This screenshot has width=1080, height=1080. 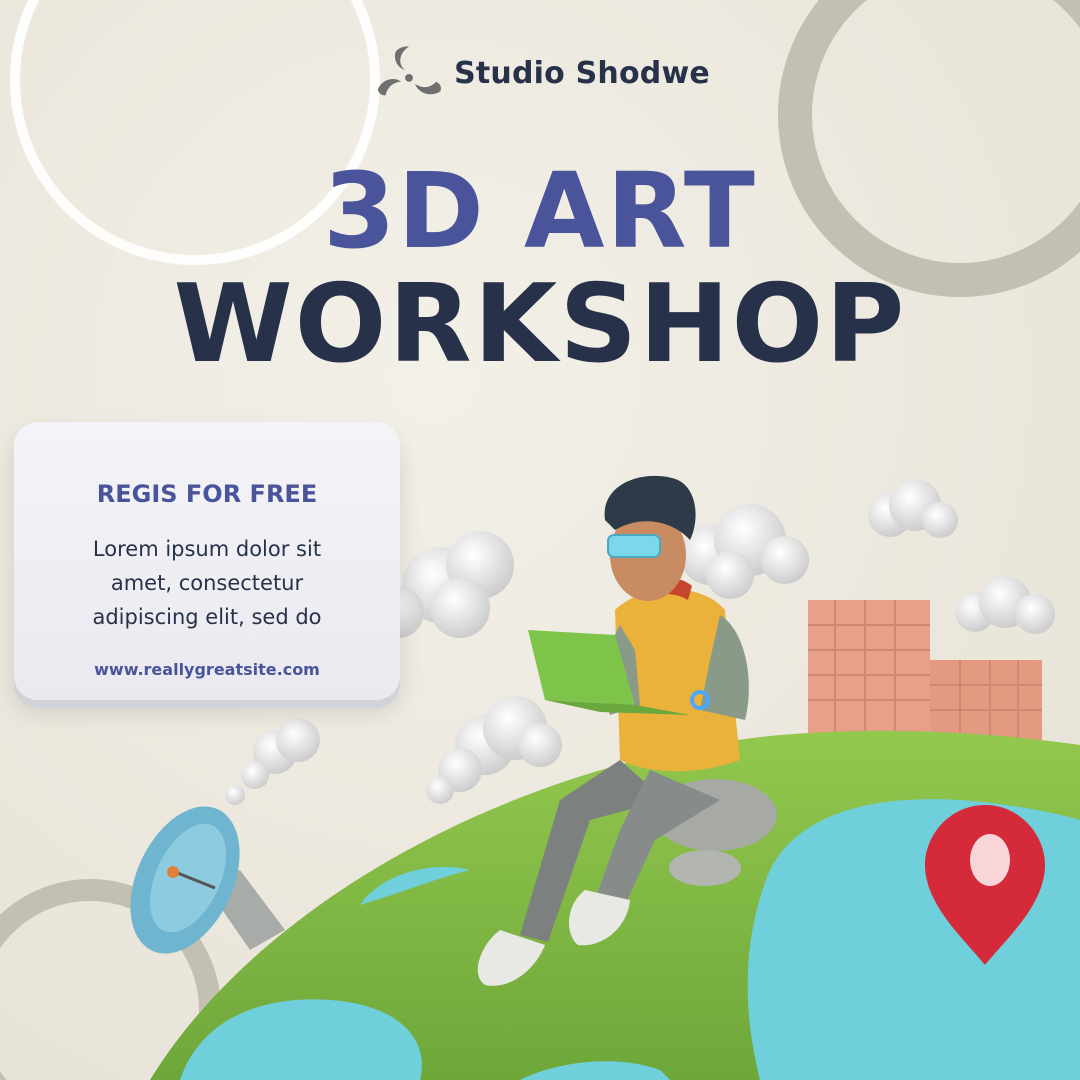 What do you see at coordinates (705, 868) in the screenshot?
I see `rock-small` at bounding box center [705, 868].